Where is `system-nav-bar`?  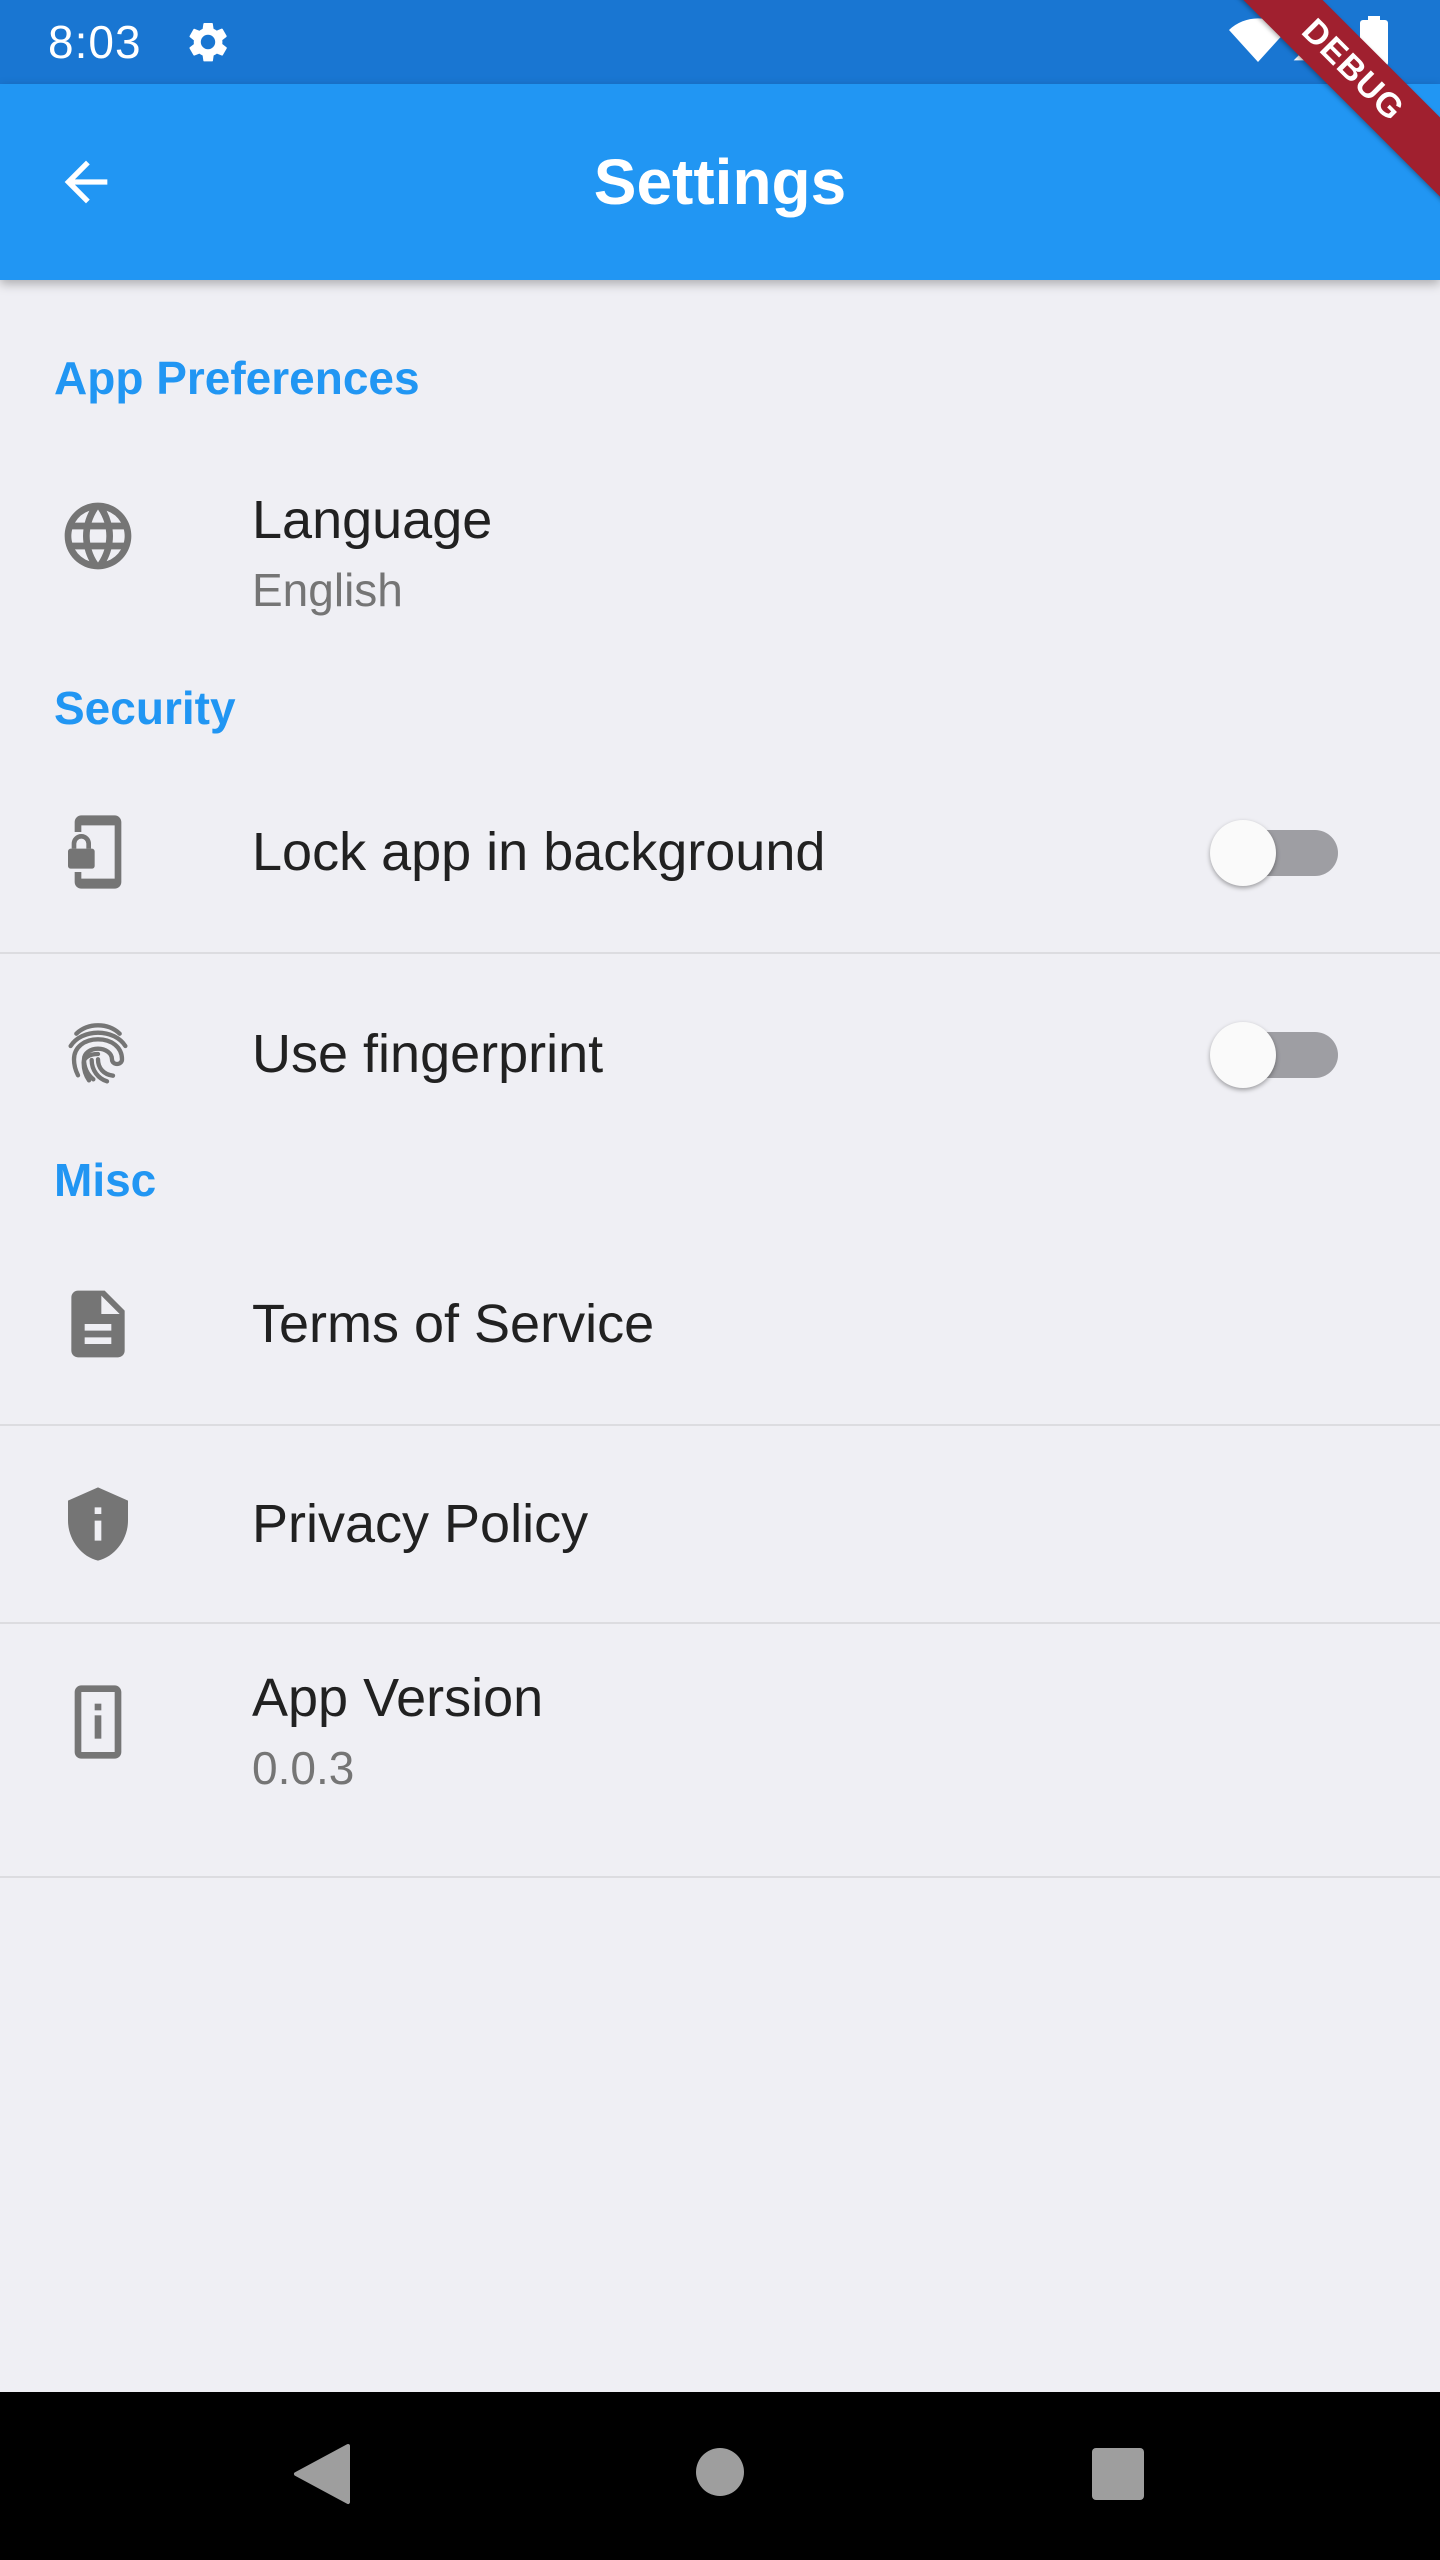 system-nav-bar is located at coordinates (720, 2476).